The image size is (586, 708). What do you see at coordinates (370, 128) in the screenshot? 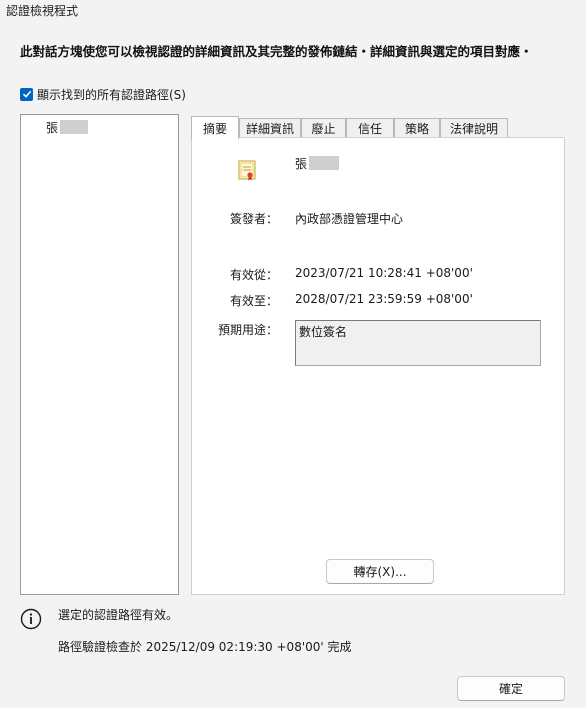
I see `tab-trust: 信任` at bounding box center [370, 128].